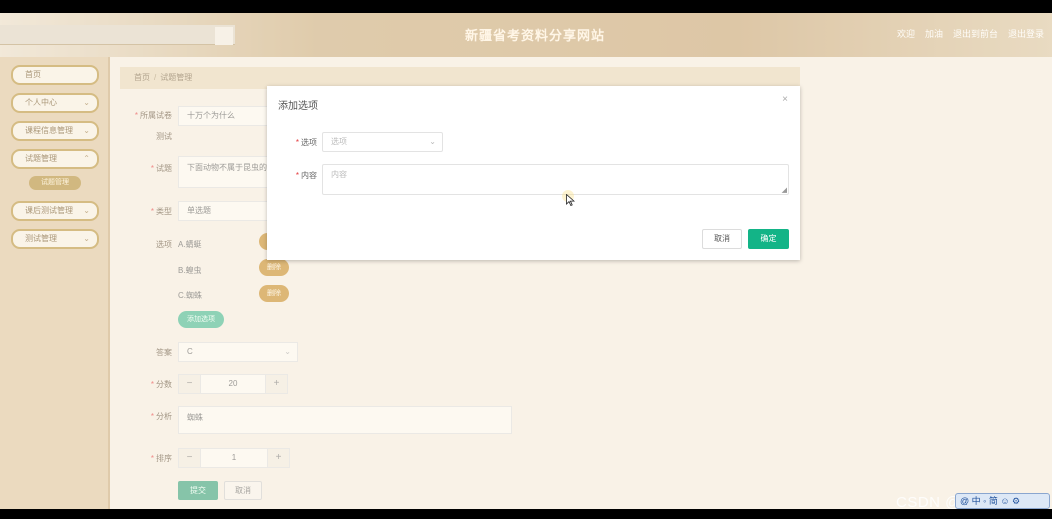  I want to click on resize-grip-icon: ◢, so click(784, 190).